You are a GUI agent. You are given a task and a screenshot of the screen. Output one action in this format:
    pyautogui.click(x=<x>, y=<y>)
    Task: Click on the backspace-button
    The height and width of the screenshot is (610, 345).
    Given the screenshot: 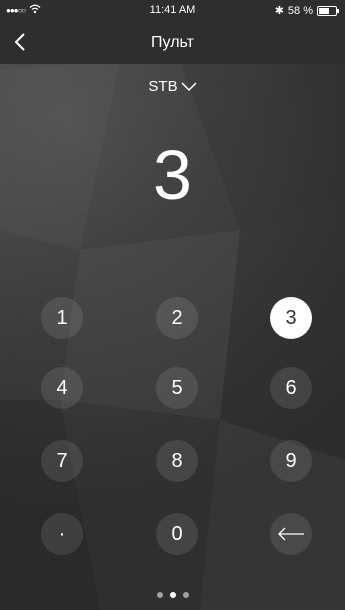 What is the action you would take?
    pyautogui.click(x=291, y=534)
    